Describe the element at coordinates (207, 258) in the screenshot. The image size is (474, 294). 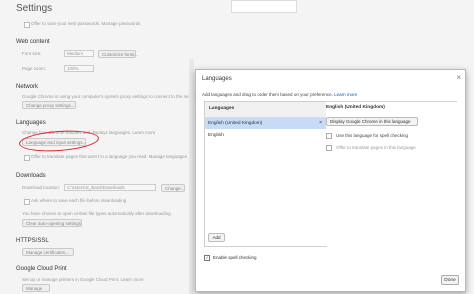
I see `enable-spell-checking-checkbox: ✓` at that location.